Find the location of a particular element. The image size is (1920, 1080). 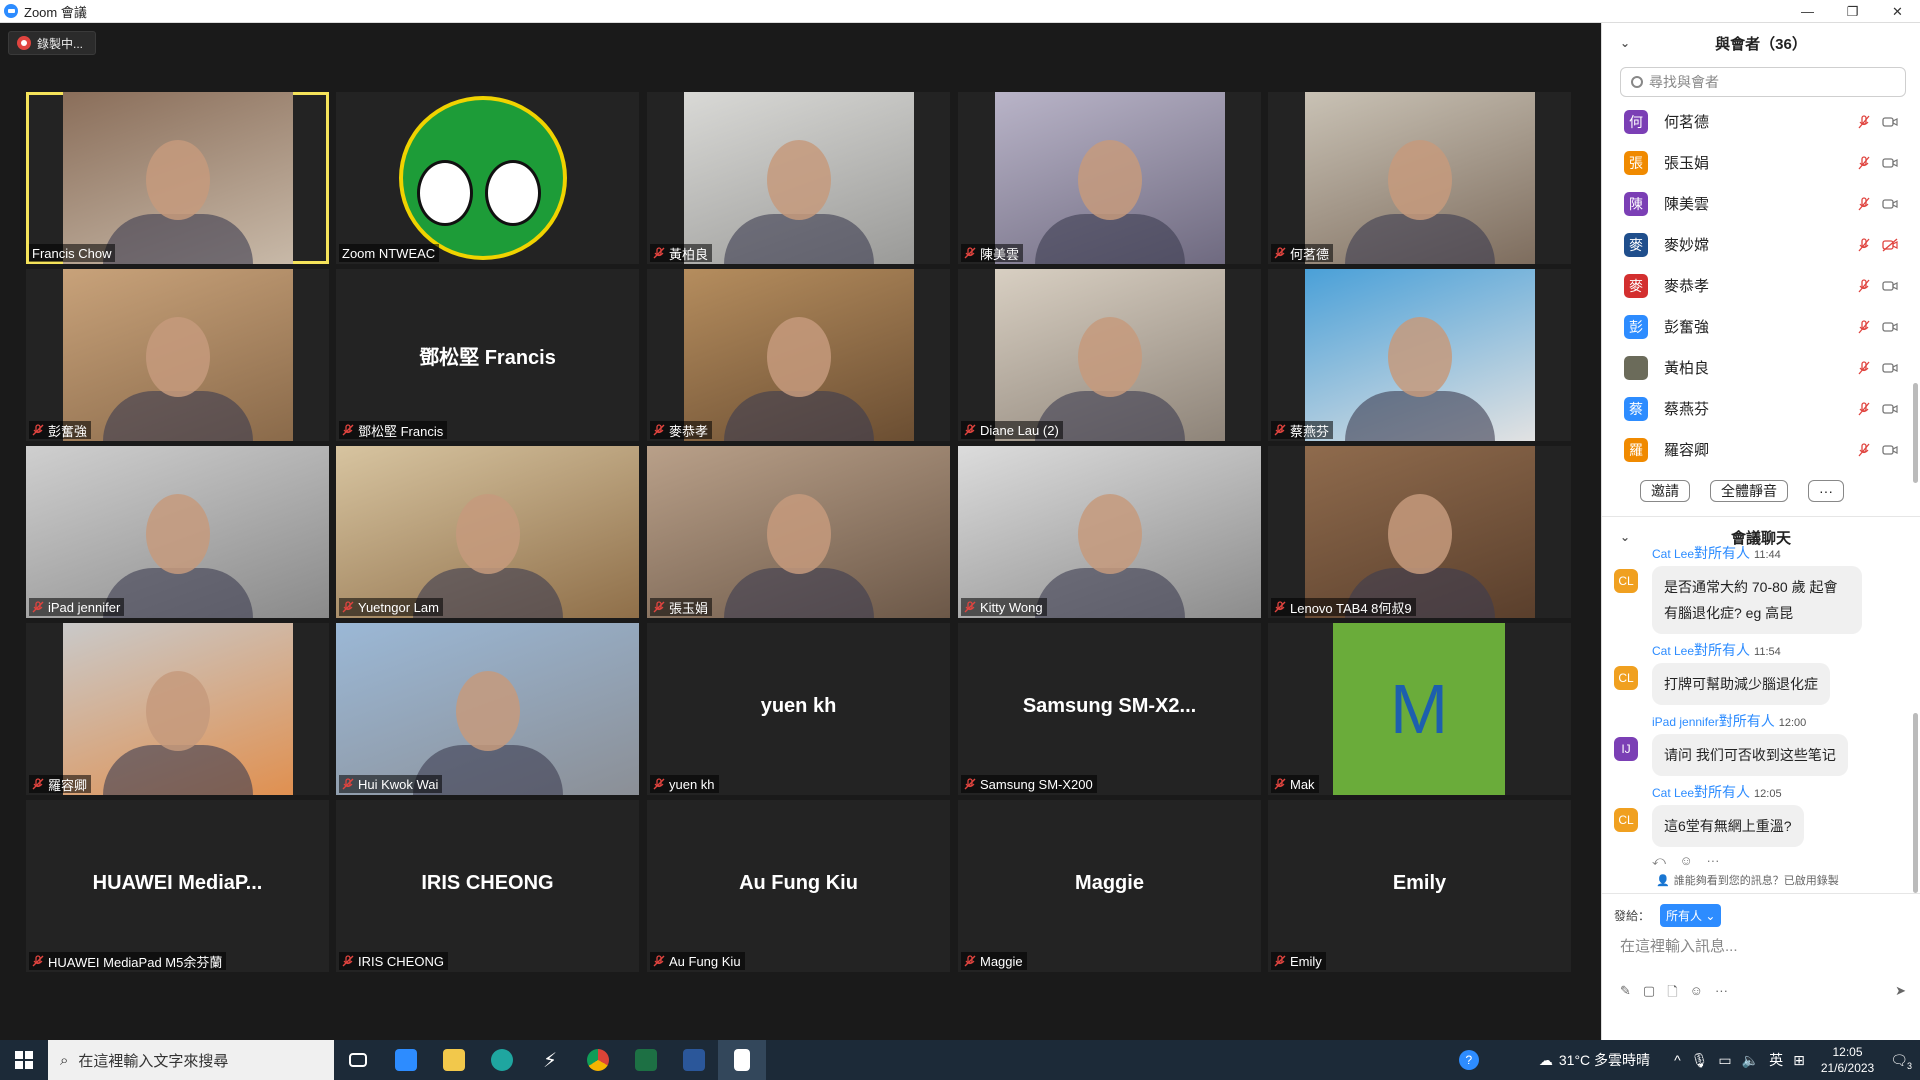

reply-icon: ⤺ is located at coordinates (1659, 860).